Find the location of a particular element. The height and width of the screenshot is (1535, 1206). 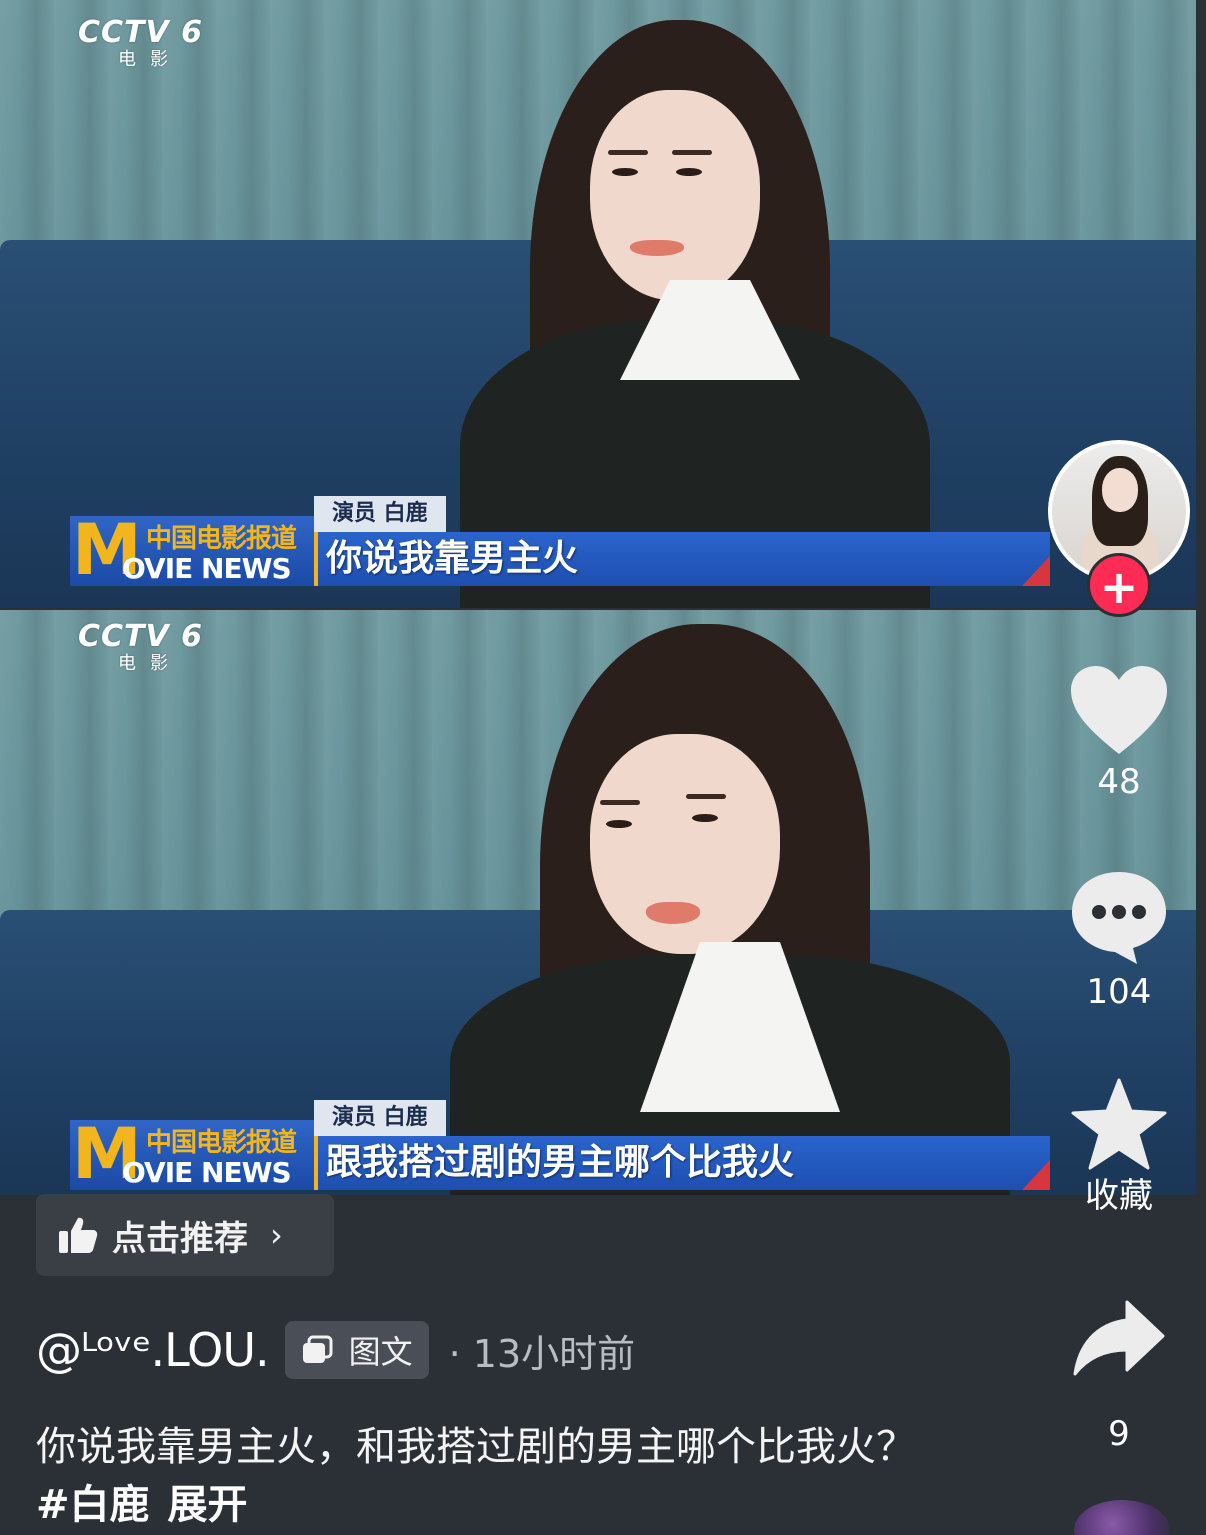

author-row: @ᴸᵒᵛᵉ.LOU. 图文 · 13小时前 is located at coordinates (335, 1350).